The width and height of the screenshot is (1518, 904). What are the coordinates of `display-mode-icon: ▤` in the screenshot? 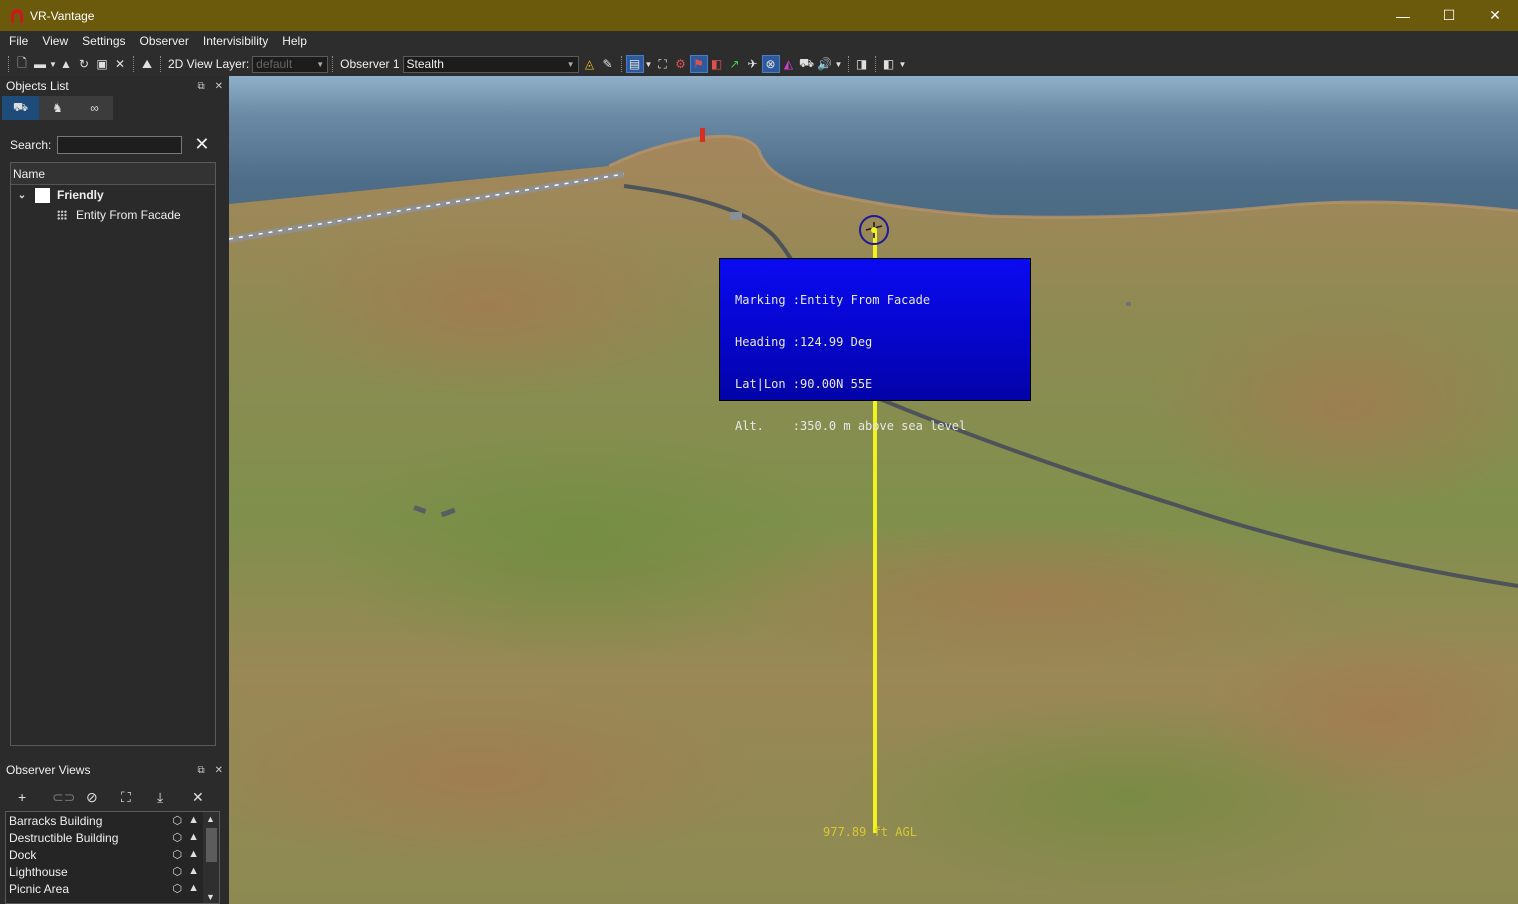 It's located at (634, 64).